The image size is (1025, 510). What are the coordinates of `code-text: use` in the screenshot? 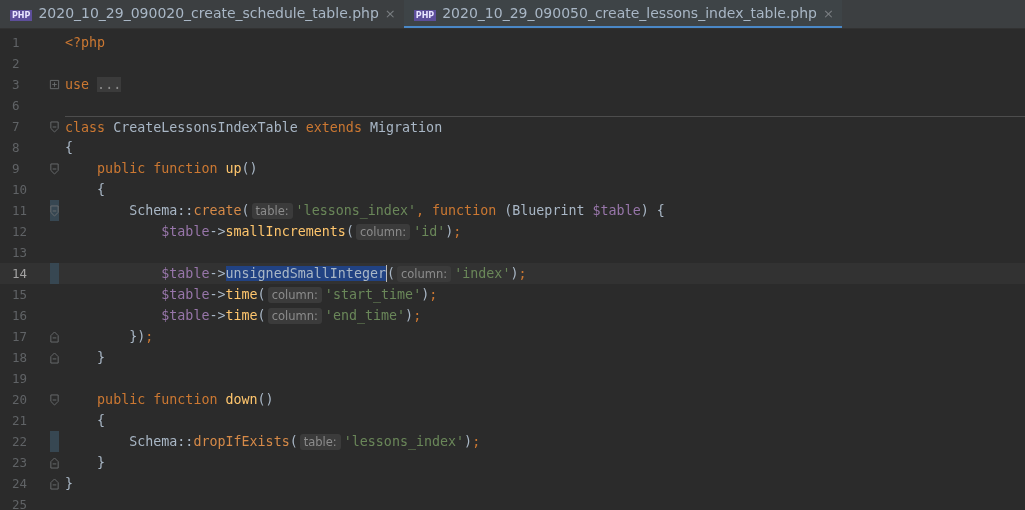 It's located at (78, 84).